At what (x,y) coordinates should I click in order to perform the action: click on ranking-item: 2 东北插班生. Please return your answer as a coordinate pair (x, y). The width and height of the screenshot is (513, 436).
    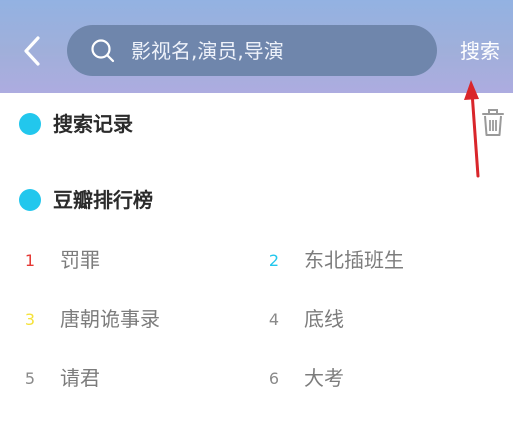
    Looking at the image, I should click on (376, 261).